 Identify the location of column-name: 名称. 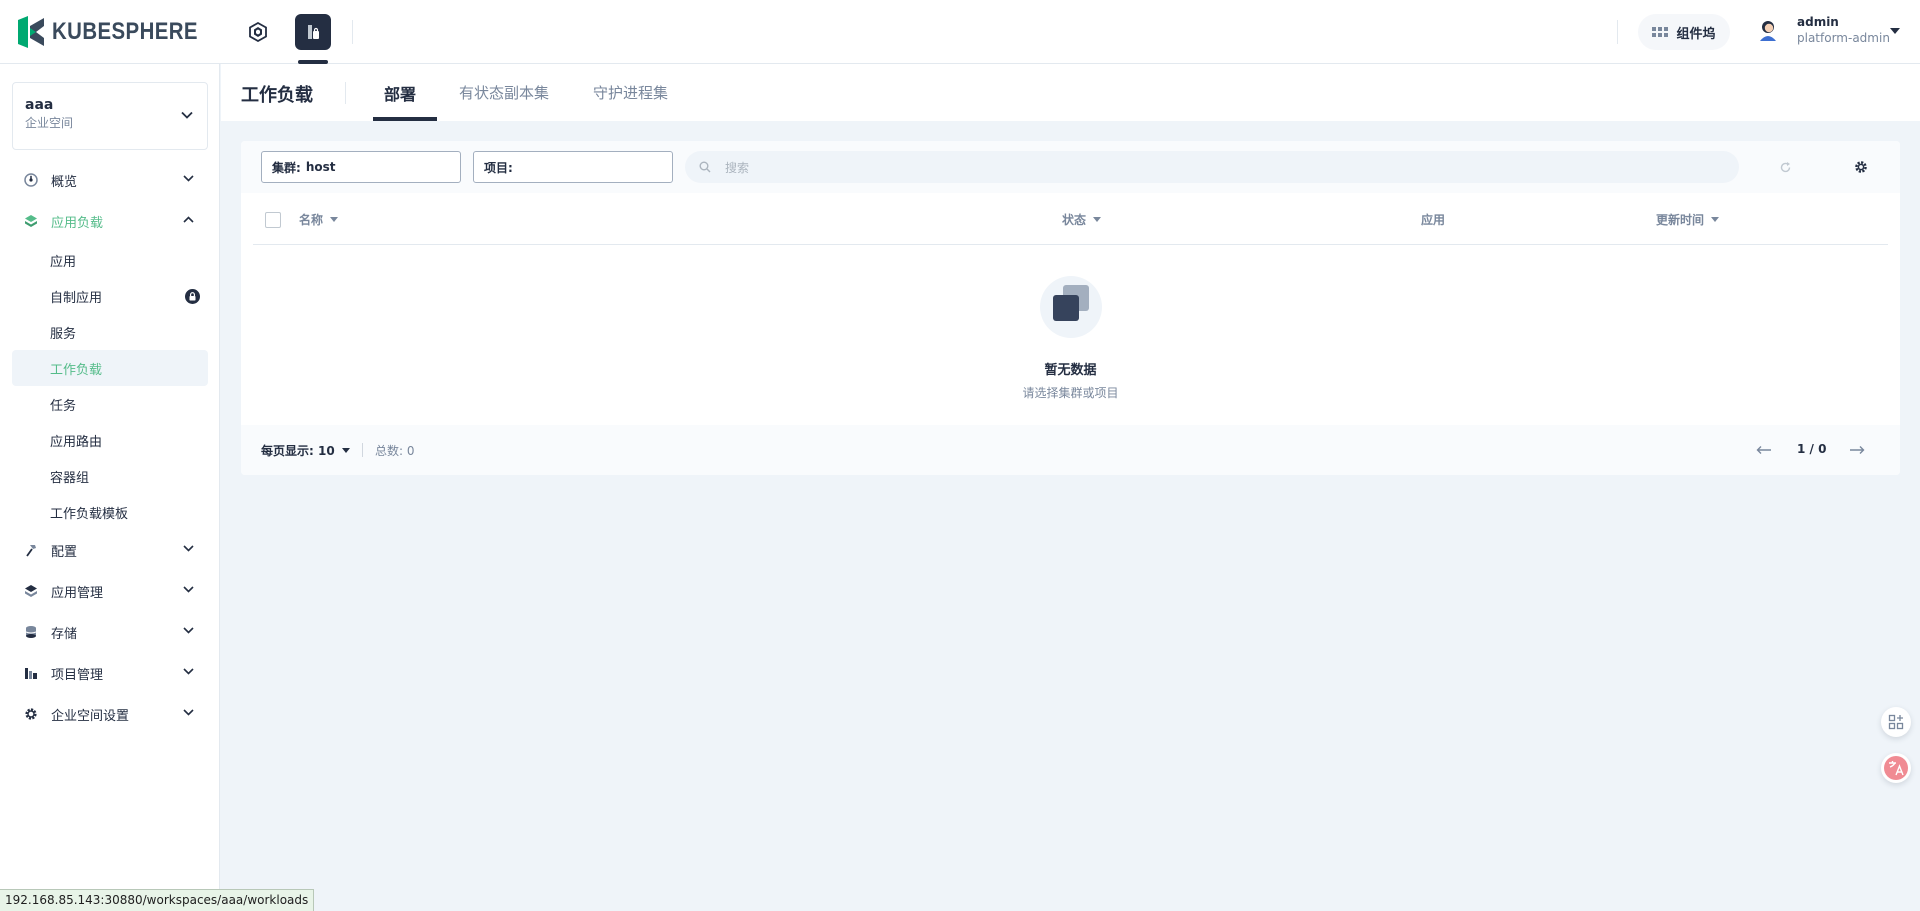
(319, 219).